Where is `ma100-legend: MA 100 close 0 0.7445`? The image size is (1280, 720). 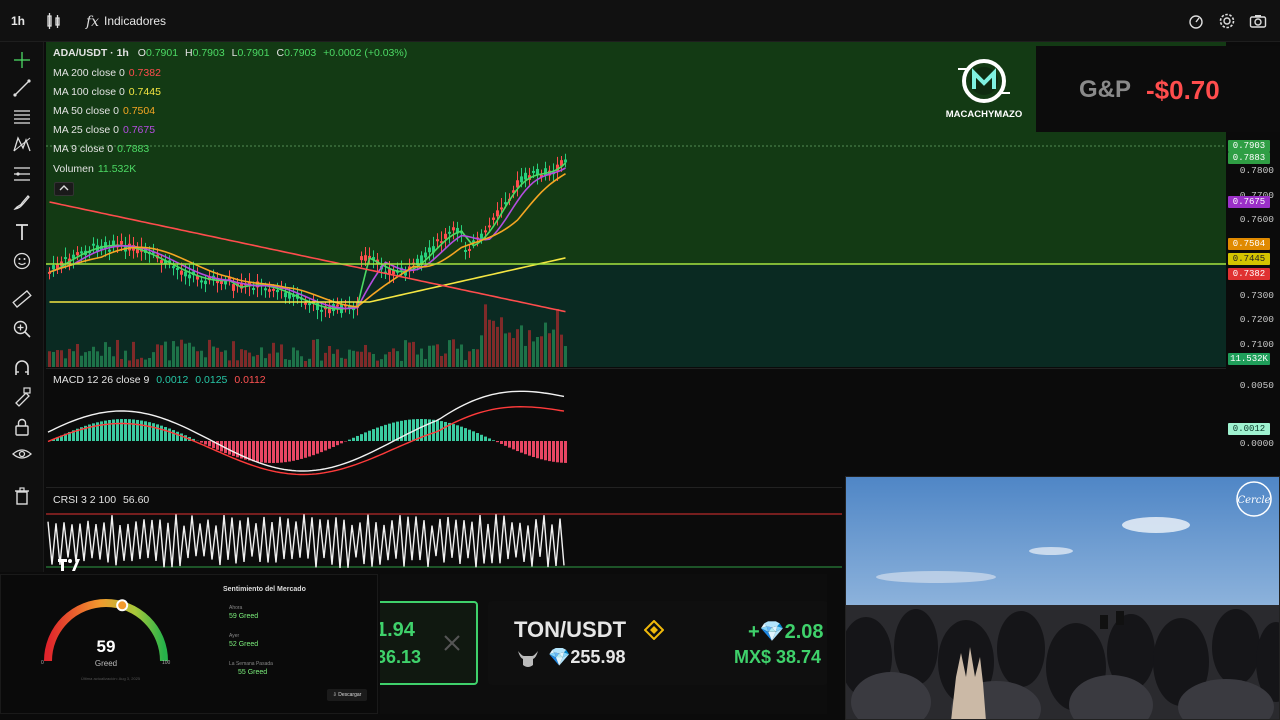 ma100-legend: MA 100 close 0 0.7445 is located at coordinates (107, 92).